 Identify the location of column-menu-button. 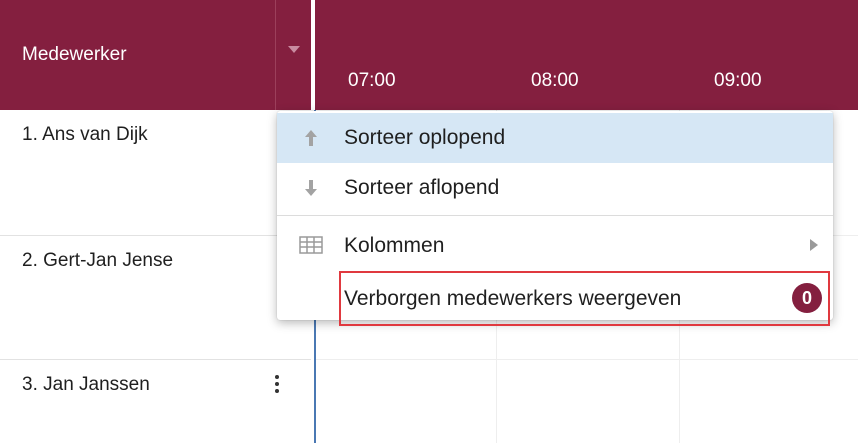
(293, 55).